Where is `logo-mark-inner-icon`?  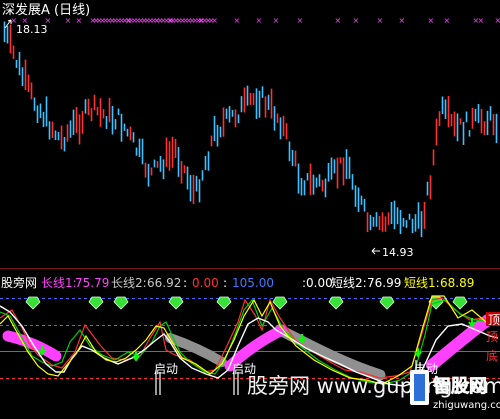
logo-mark-inner-icon is located at coordinates (419, 387).